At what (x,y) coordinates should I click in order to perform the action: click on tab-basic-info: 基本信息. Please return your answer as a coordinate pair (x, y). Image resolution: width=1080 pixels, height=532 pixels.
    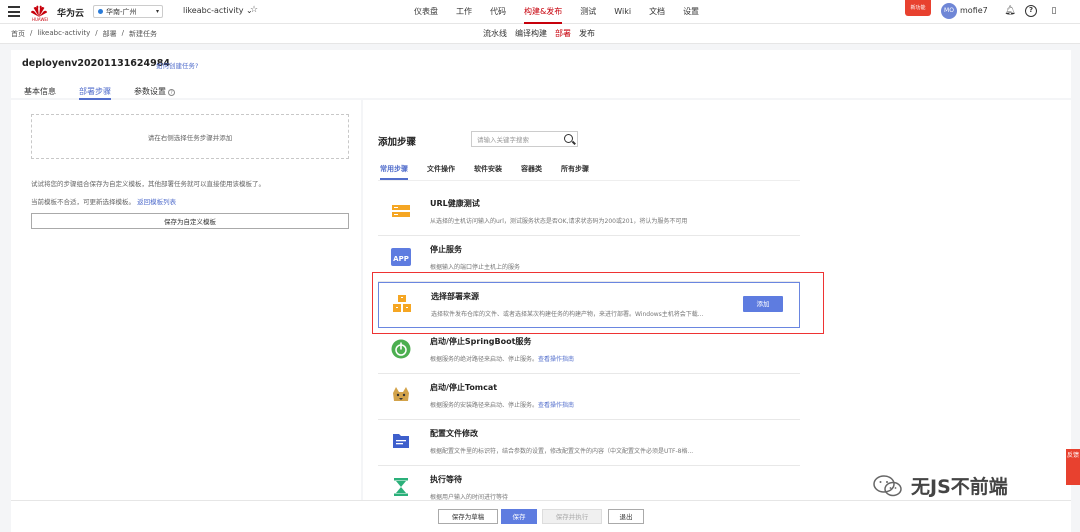
    Looking at the image, I should click on (40, 92).